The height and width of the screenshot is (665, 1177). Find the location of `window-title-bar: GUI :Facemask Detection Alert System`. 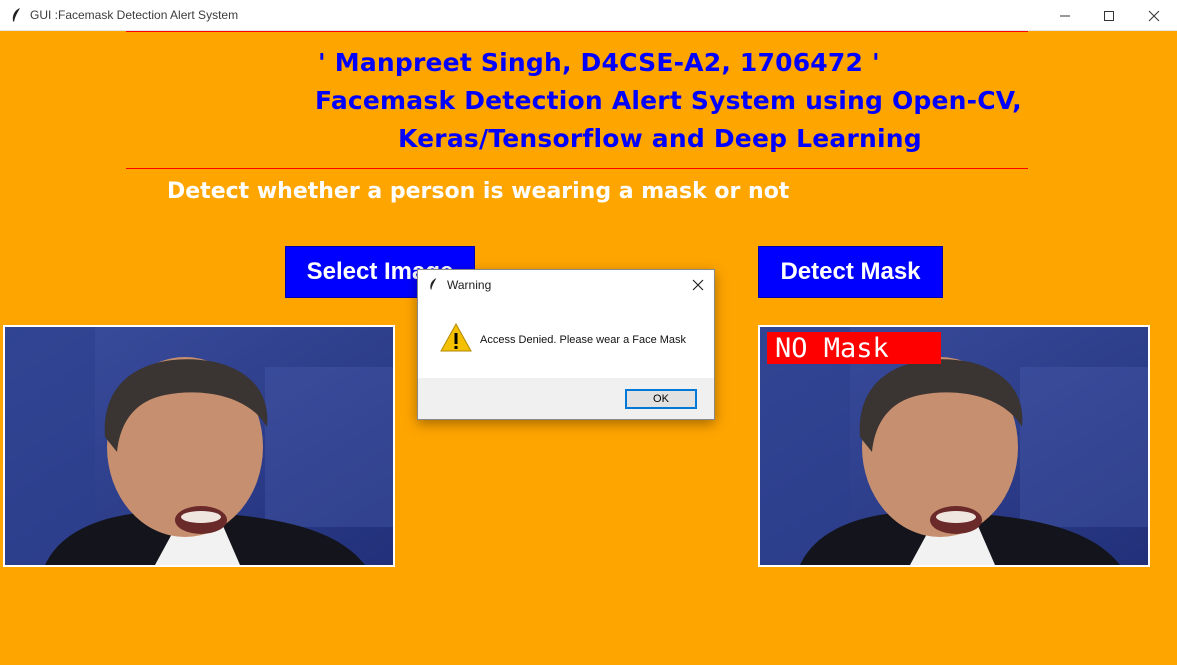

window-title-bar: GUI :Facemask Detection Alert System is located at coordinates (588, 15).